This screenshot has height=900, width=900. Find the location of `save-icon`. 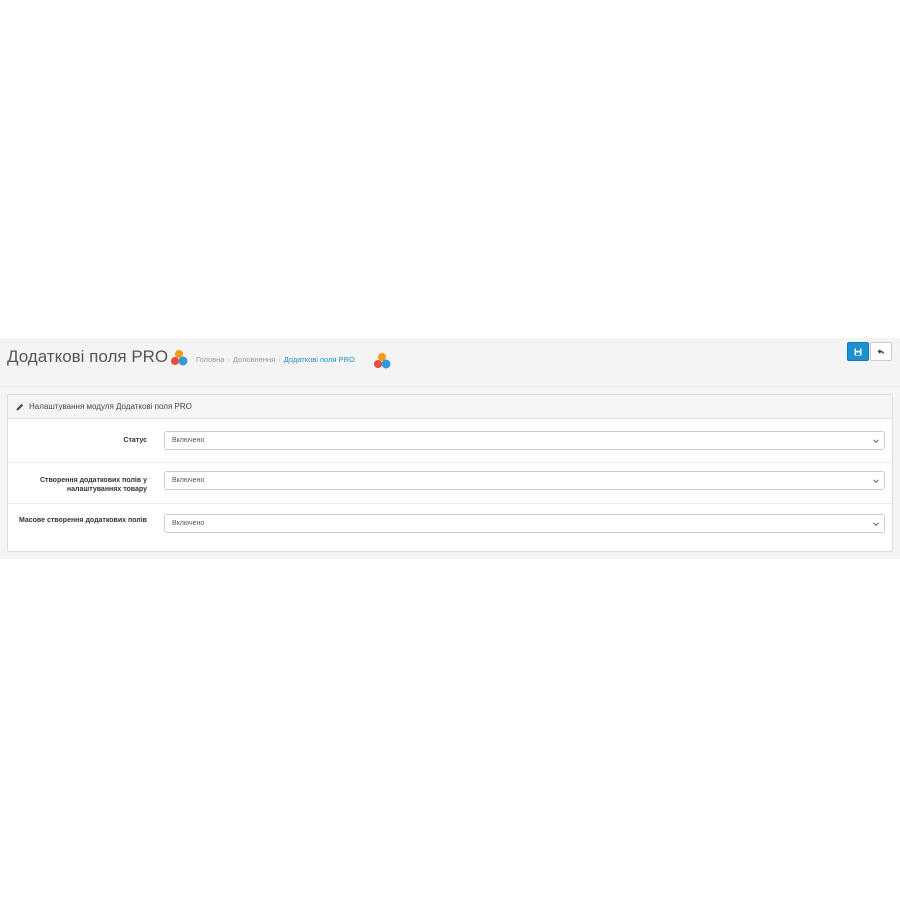

save-icon is located at coordinates (858, 351).